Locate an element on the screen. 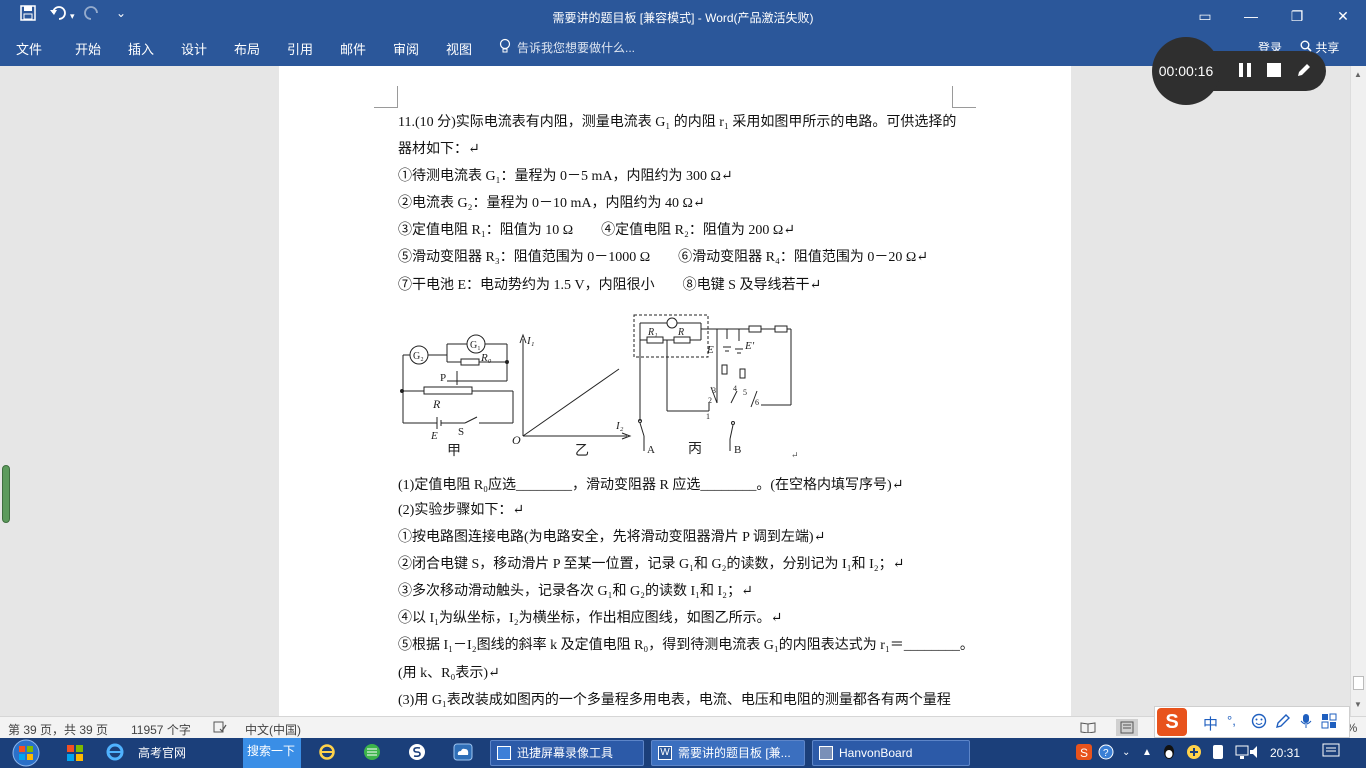  read-mode-icon is located at coordinates (1088, 728).